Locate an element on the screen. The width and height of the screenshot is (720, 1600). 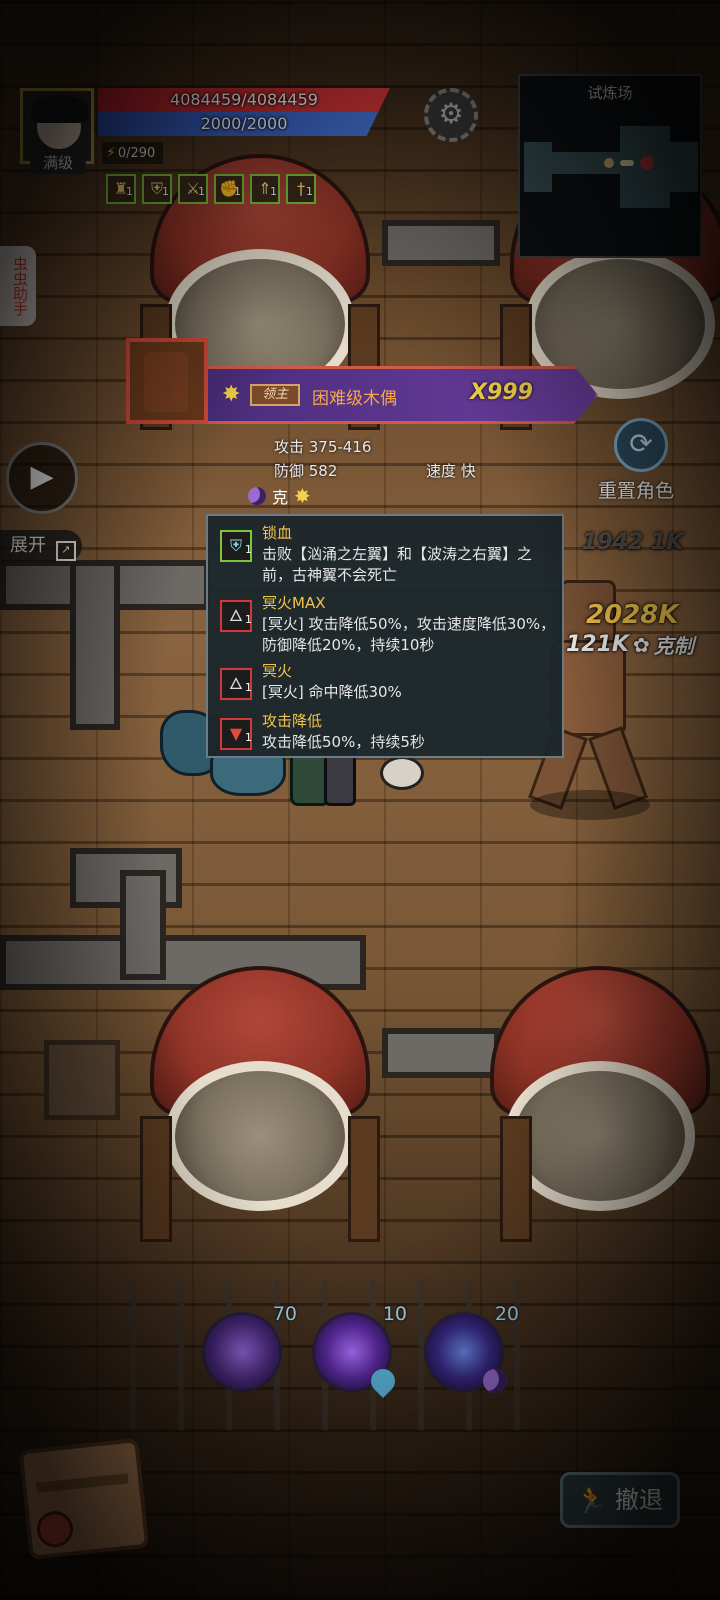
idol-icon: ♜ 1 is located at coordinates (121, 189).